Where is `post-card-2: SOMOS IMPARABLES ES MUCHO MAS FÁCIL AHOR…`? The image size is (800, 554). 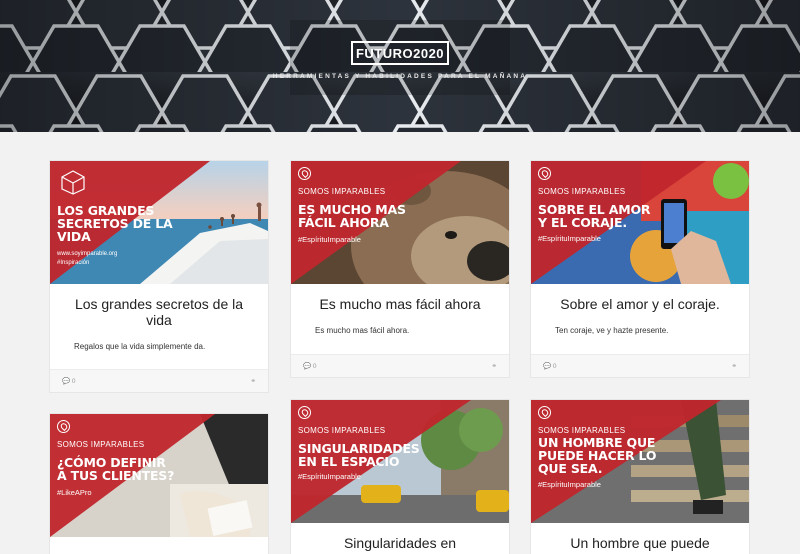
post-card-2: SOMOS IMPARABLES ES MUCHO MAS FÁCIL AHOR… is located at coordinates (400, 269).